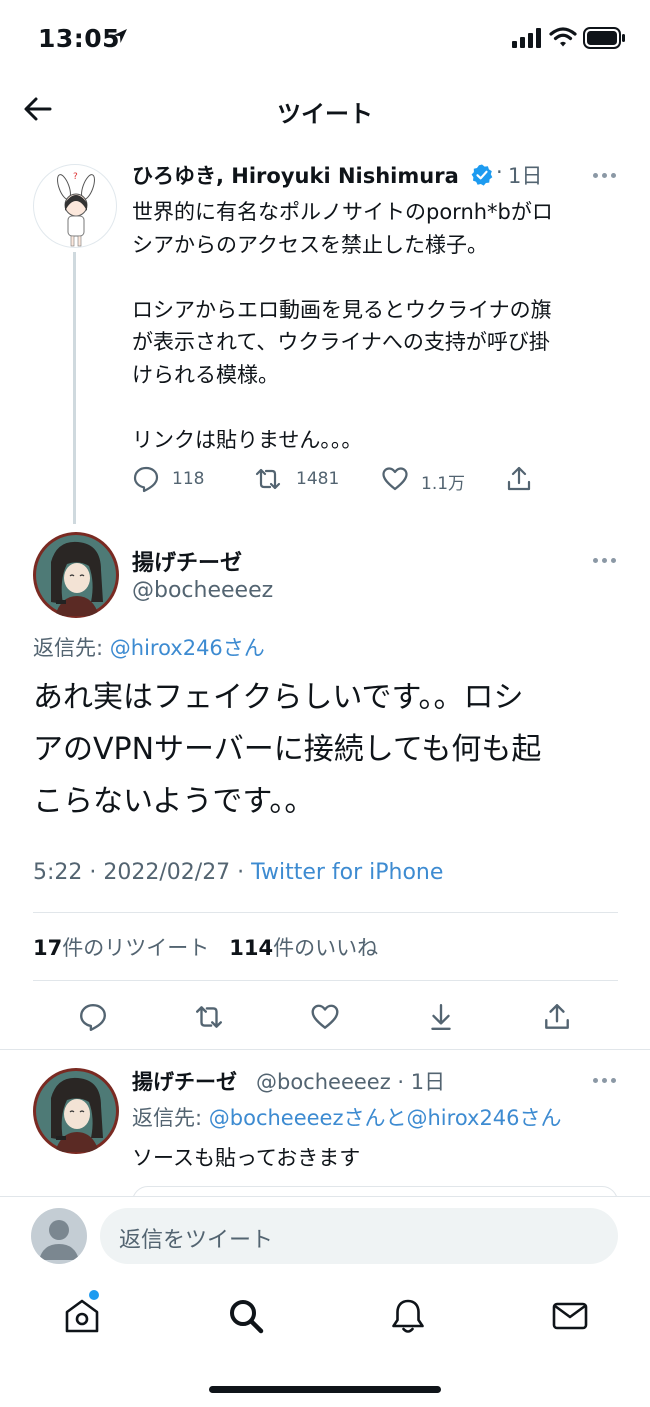 The height and width of the screenshot is (1407, 650). I want to click on tweet-line: が表示されて、ウクライナへの支持が呼び掛, so click(341, 342).